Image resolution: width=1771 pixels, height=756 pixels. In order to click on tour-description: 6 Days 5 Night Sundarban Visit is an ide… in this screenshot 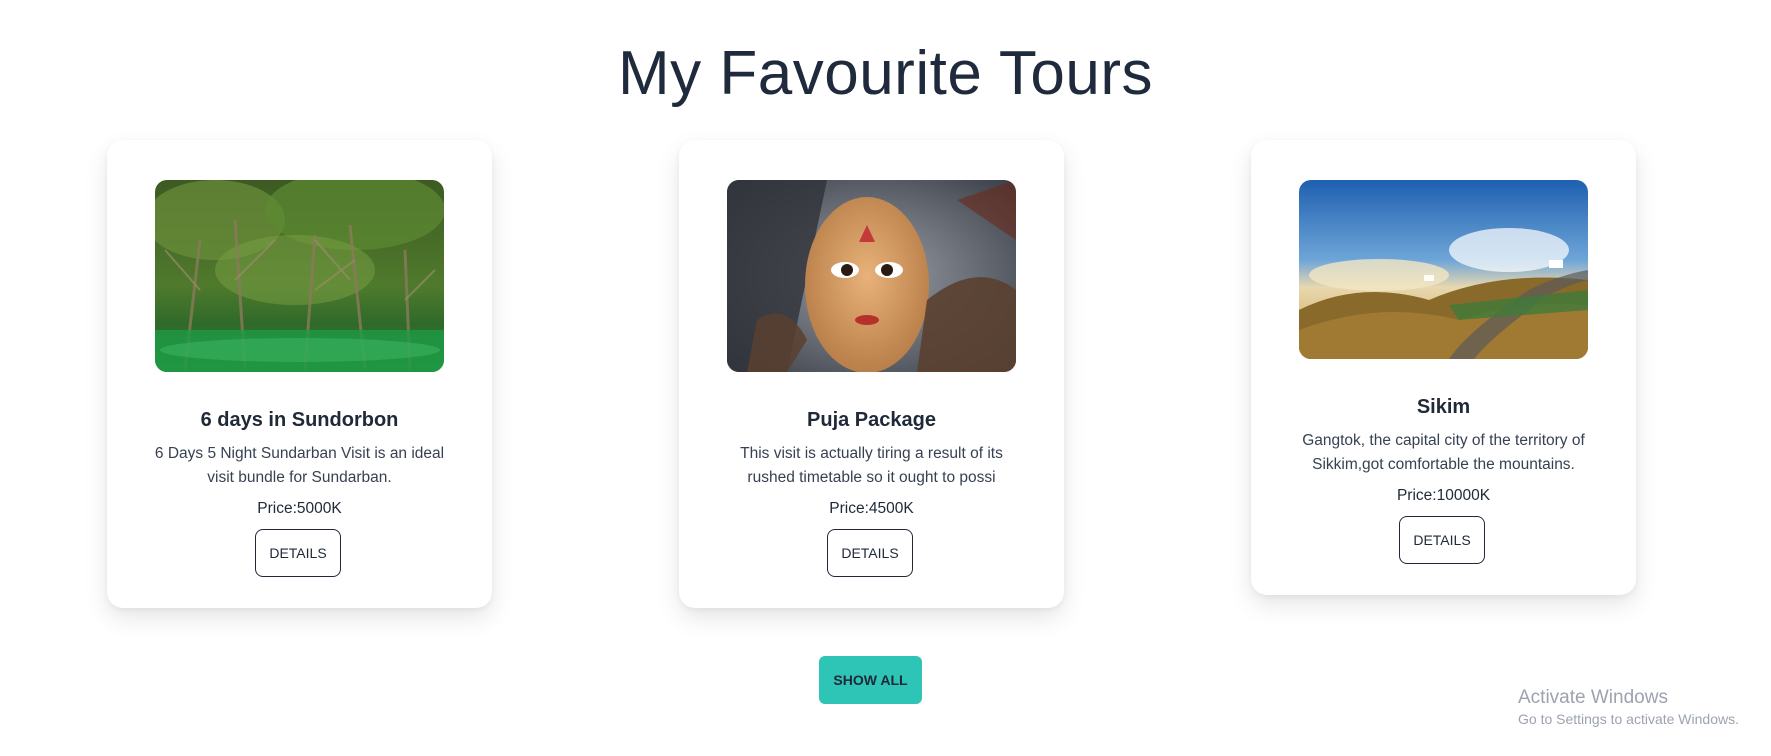, I will do `click(299, 465)`.